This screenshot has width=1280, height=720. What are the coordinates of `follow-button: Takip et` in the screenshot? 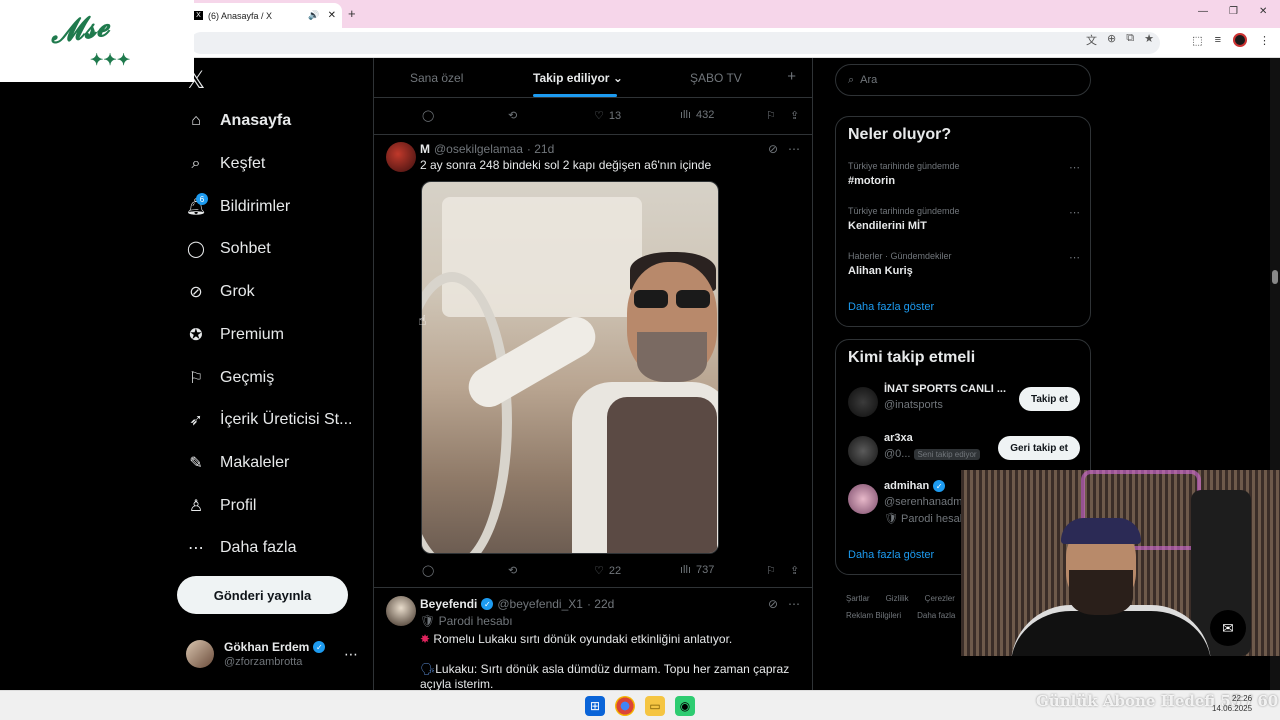 It's located at (1049, 399).